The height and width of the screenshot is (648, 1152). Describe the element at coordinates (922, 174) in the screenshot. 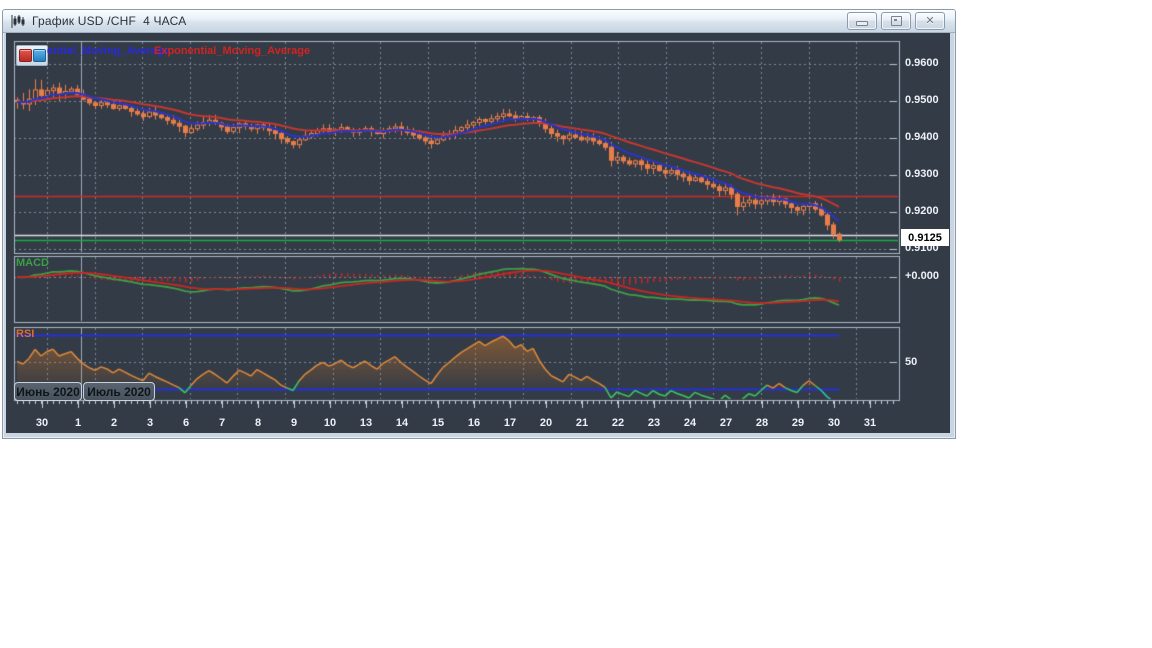

I see `price-axis-label: 0.9300` at that location.